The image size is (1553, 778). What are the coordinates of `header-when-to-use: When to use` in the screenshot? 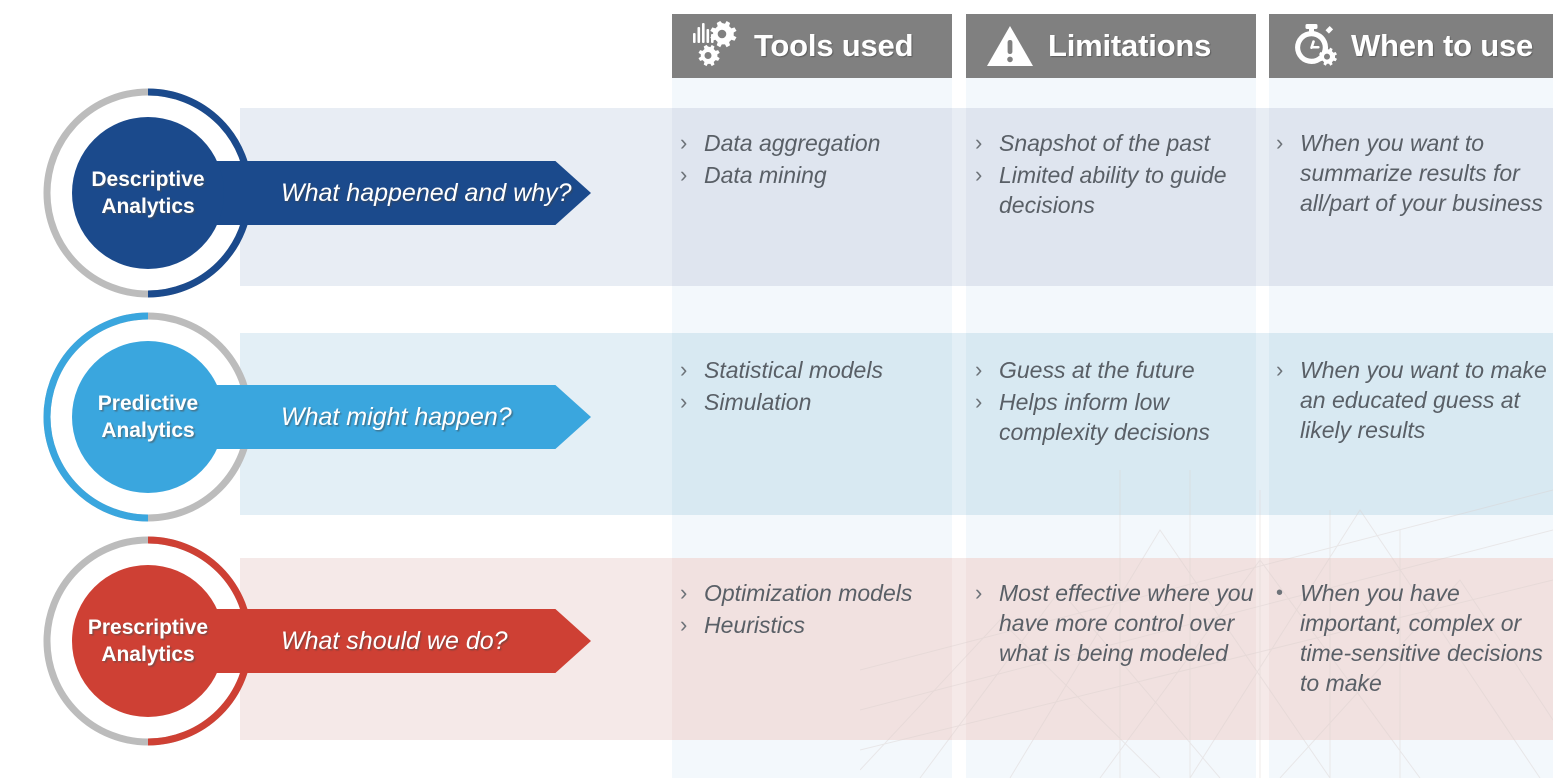 It's located at (1411, 46).